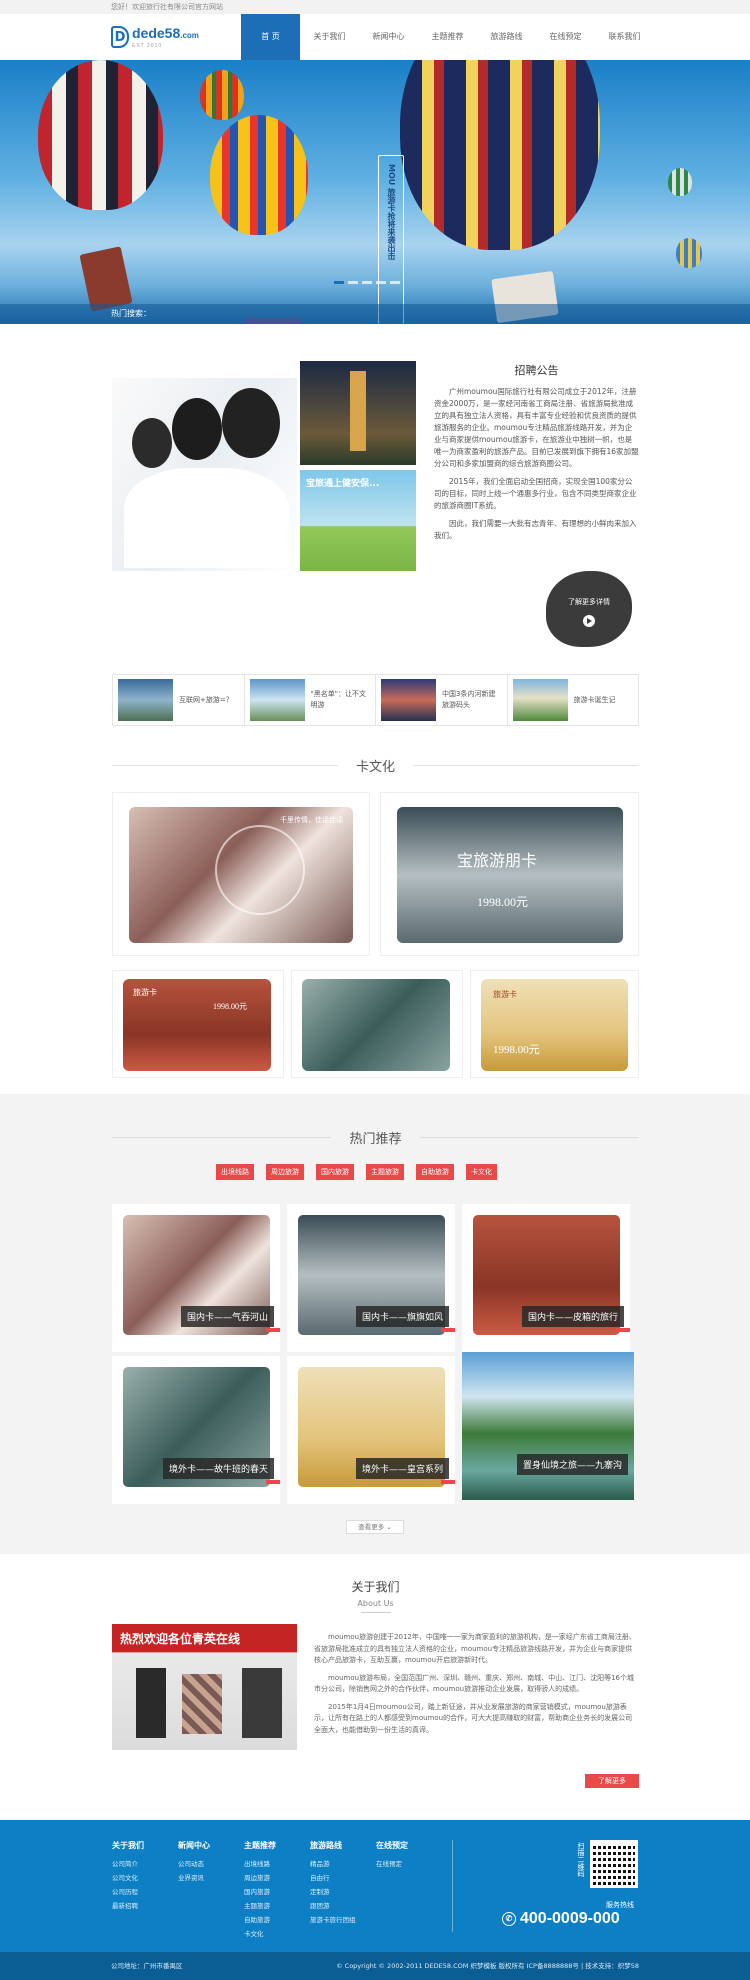 The image size is (750, 1980). Describe the element at coordinates (375, 7) in the screenshot. I see `top-bar: 您好！欢迎旅行社有限公司官方网站` at that location.